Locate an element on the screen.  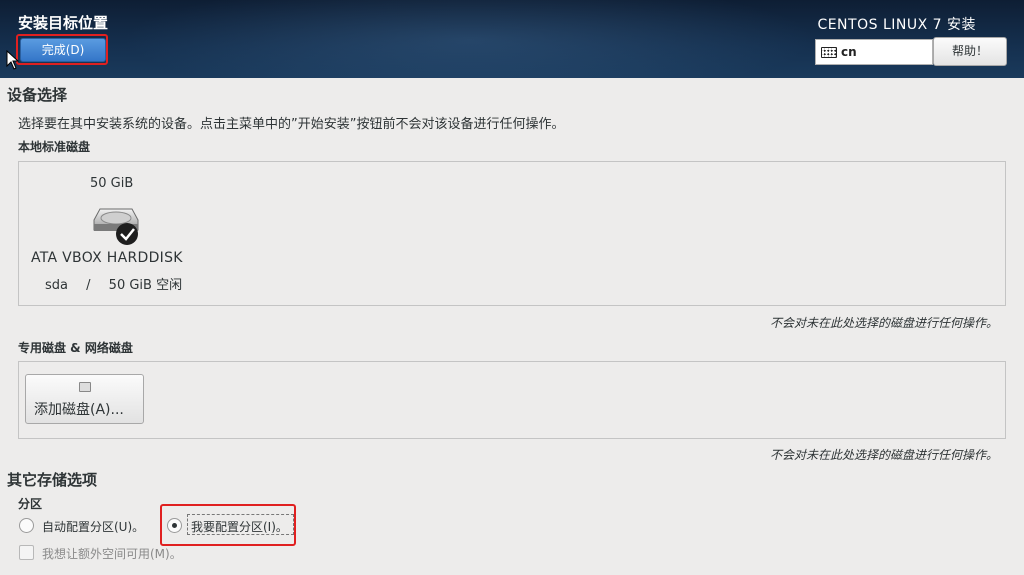
partitioning-label: 分区 is located at coordinates (30, 504).